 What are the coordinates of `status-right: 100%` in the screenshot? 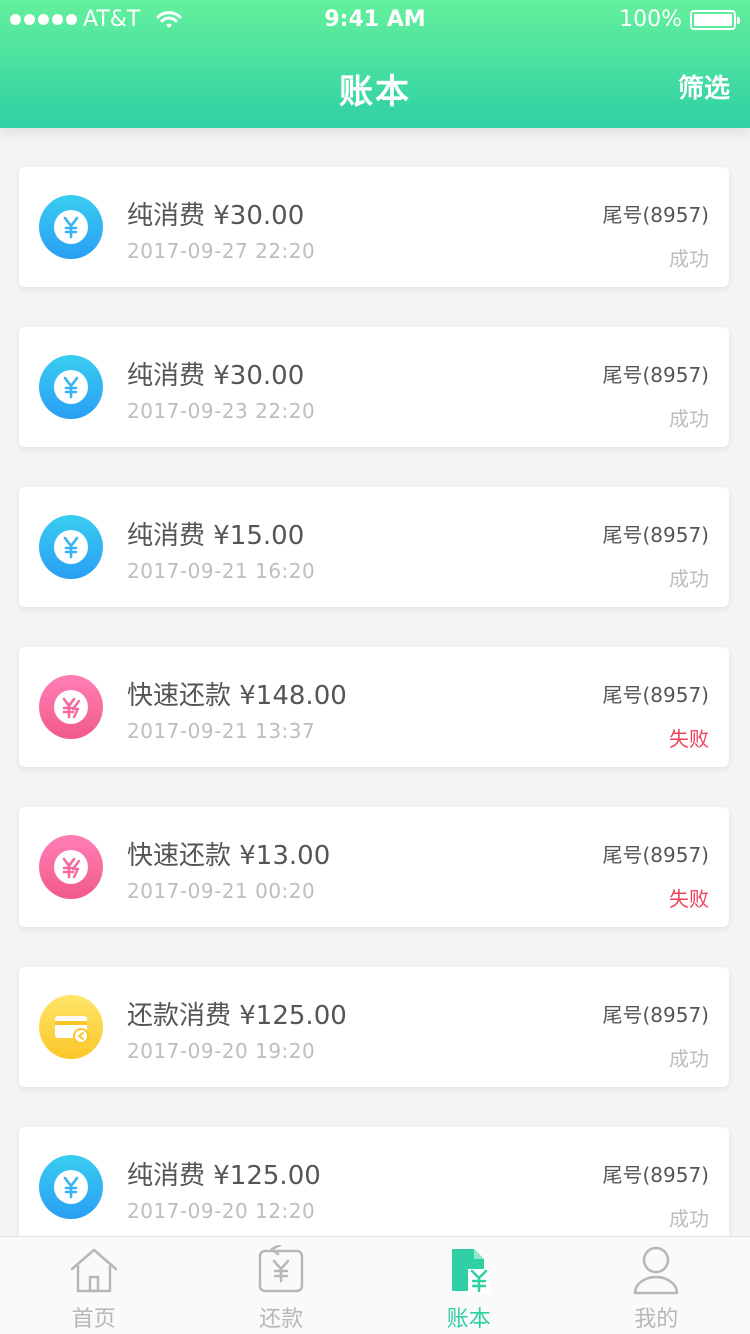 It's located at (679, 19).